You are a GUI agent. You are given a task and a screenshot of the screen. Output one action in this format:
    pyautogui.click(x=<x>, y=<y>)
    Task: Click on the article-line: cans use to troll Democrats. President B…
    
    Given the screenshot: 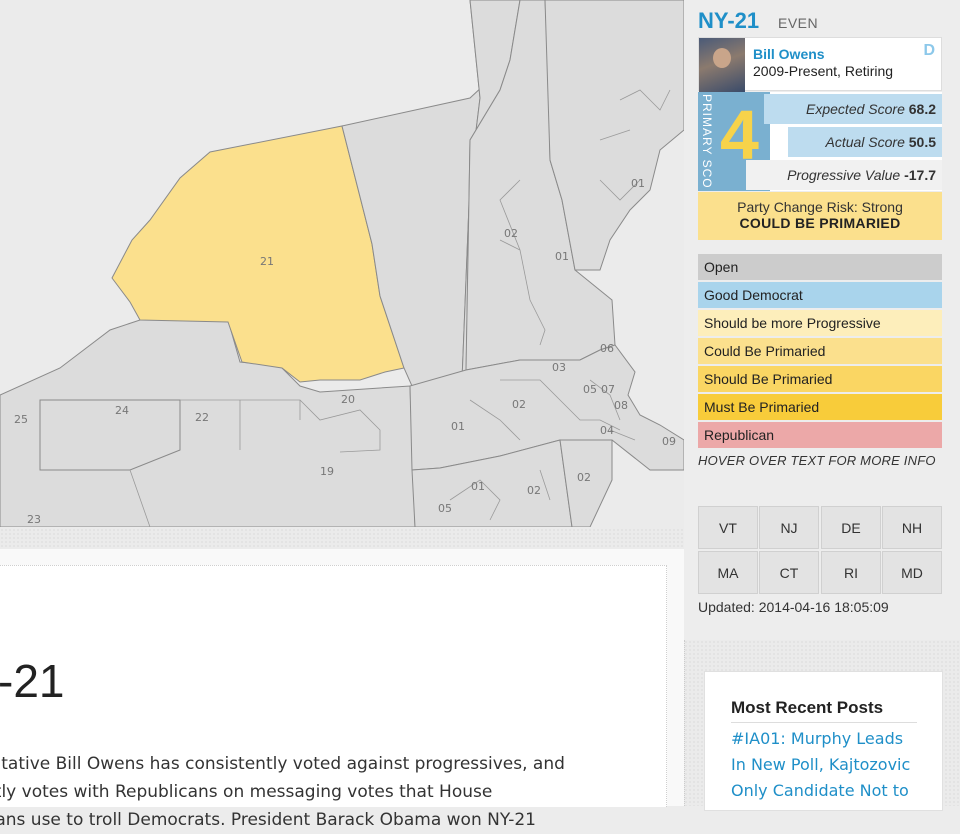 What is the action you would take?
    pyautogui.click(x=268, y=820)
    